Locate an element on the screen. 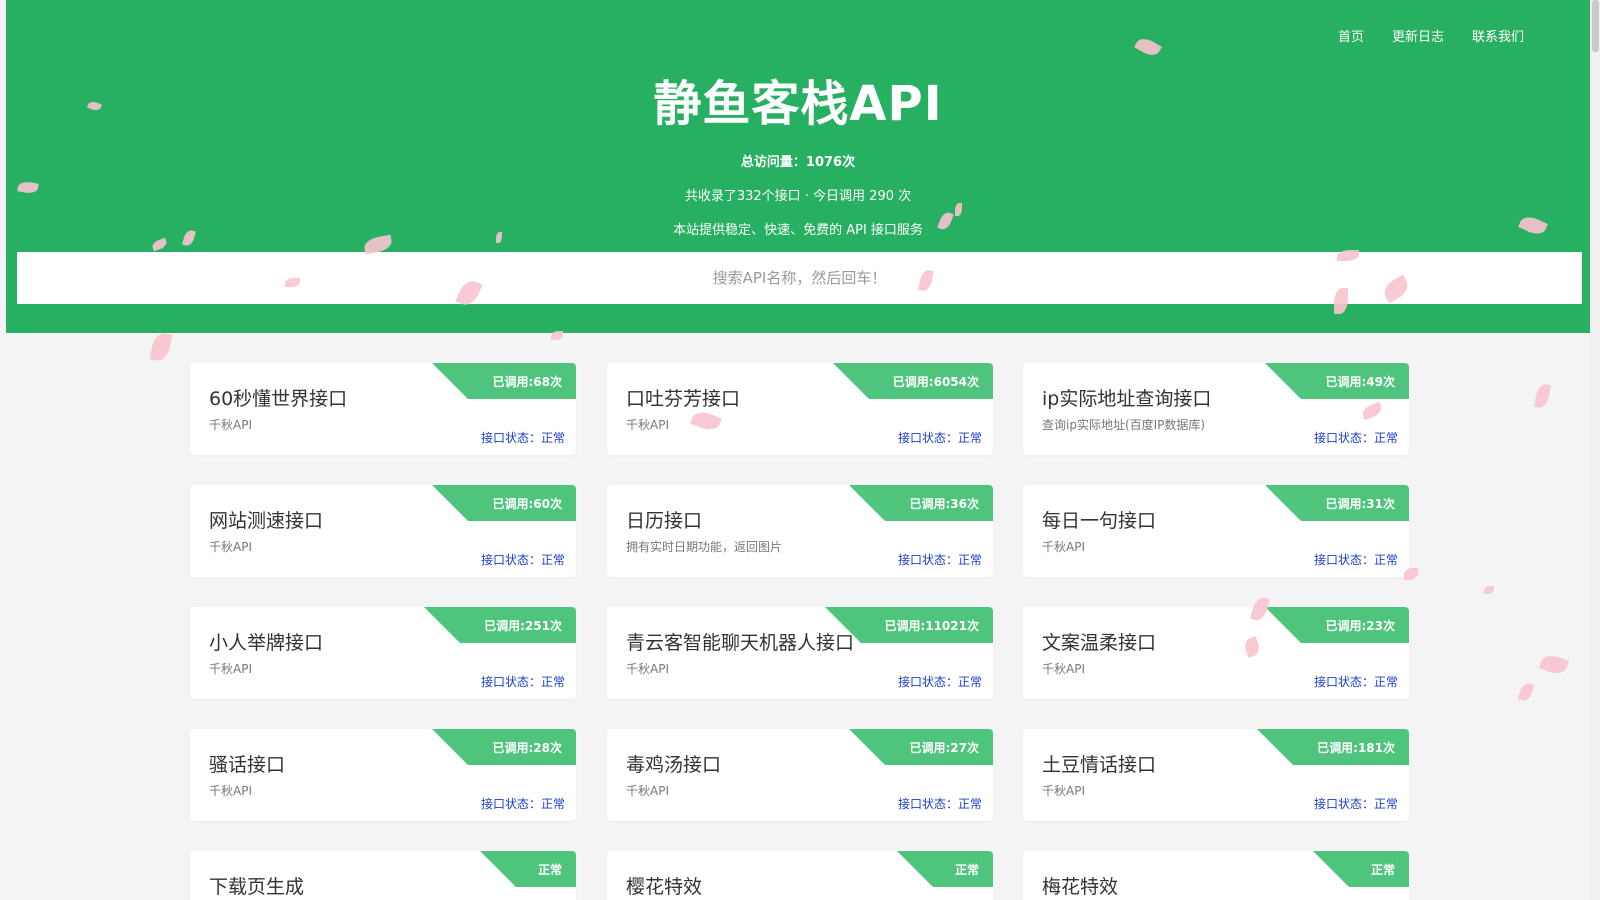 The height and width of the screenshot is (900, 1600). api-summary: 共收录了332个接口 · 今日调用 290 次 is located at coordinates (798, 196).